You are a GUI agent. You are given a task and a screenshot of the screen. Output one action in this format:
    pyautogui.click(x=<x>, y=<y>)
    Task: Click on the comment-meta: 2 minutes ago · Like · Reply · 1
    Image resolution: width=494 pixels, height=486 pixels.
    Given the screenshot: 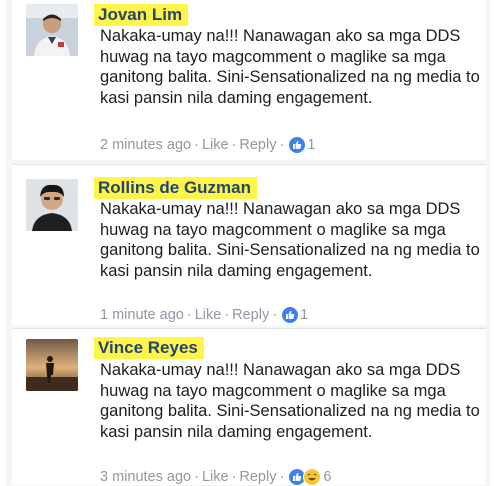 What is the action you would take?
    pyautogui.click(x=207, y=145)
    